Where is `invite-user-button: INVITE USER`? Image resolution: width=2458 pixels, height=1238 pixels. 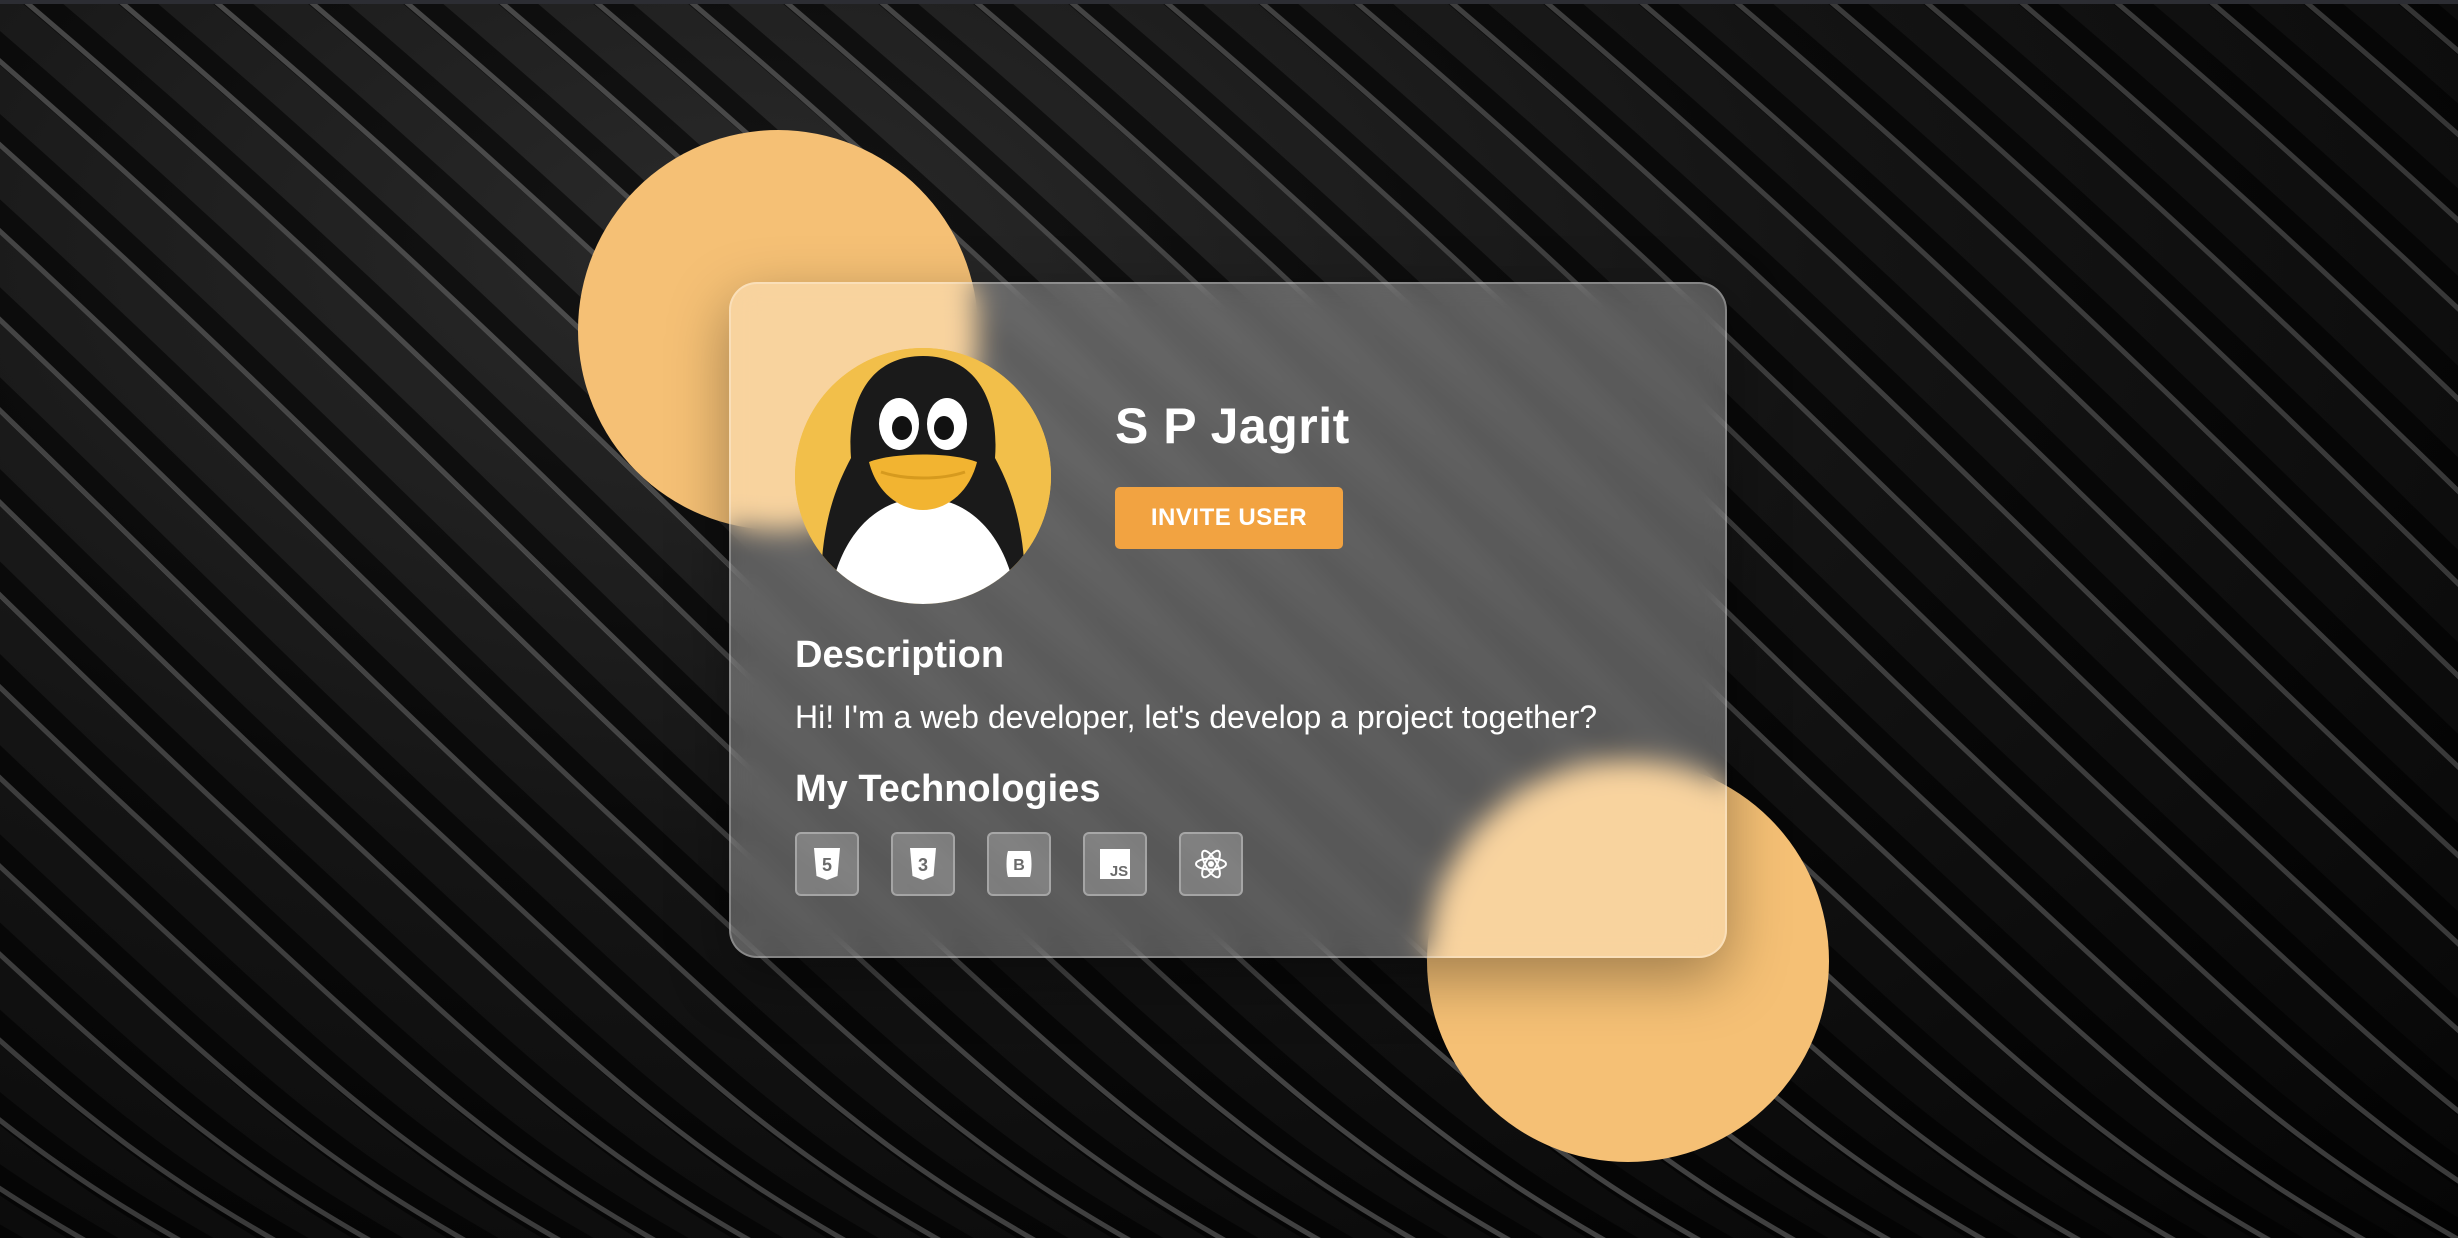 invite-user-button: INVITE USER is located at coordinates (1229, 518).